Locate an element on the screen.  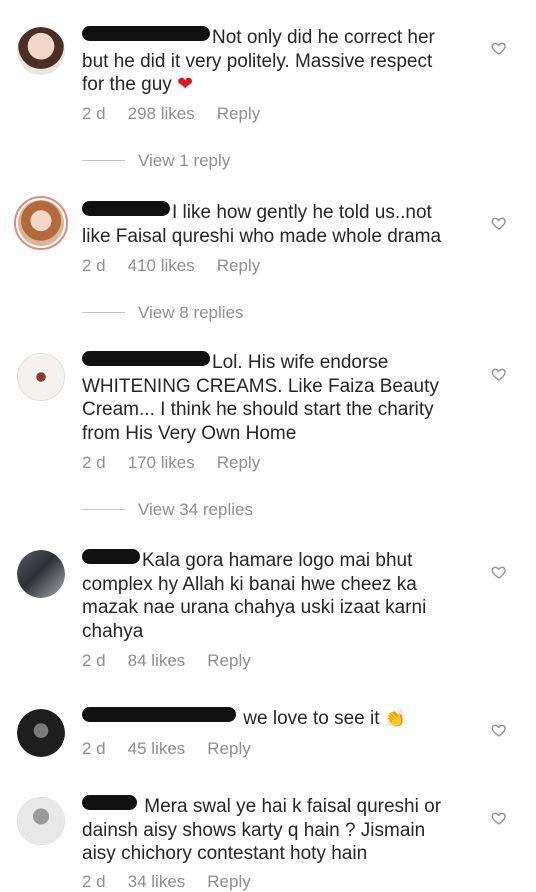
view-replies-button: View 34 replies is located at coordinates (167, 510).